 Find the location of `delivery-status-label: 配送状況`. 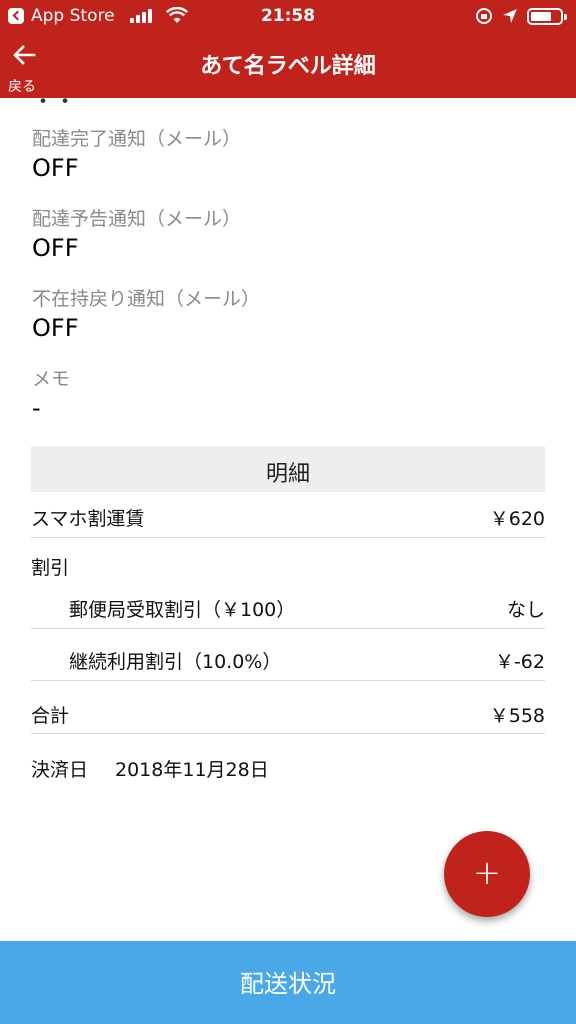

delivery-status-label: 配送状況 is located at coordinates (288, 984).